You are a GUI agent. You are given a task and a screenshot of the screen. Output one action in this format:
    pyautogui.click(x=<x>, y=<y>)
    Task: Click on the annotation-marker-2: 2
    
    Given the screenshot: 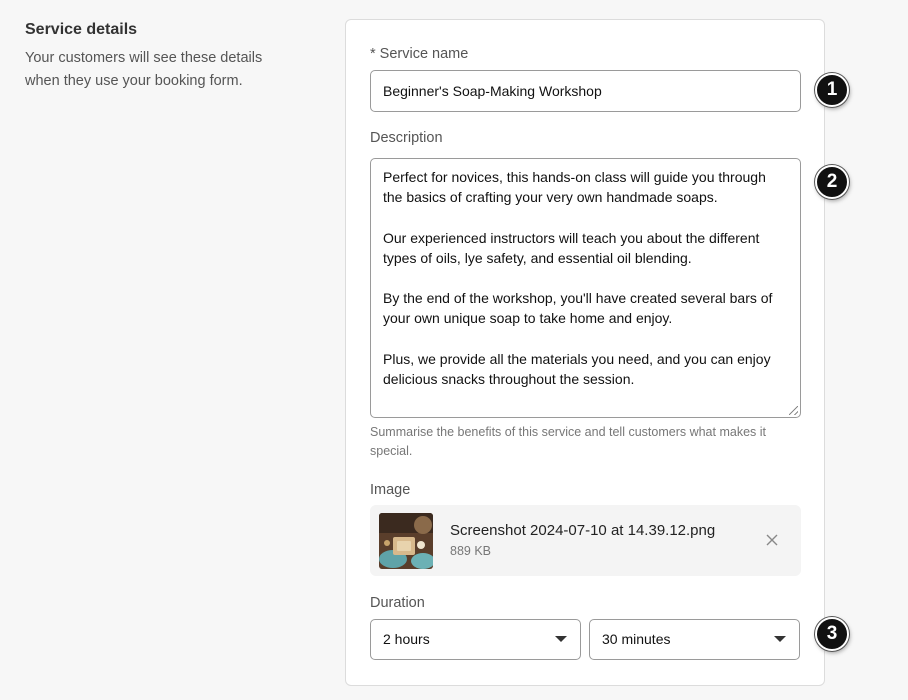 What is the action you would take?
    pyautogui.click(x=832, y=182)
    